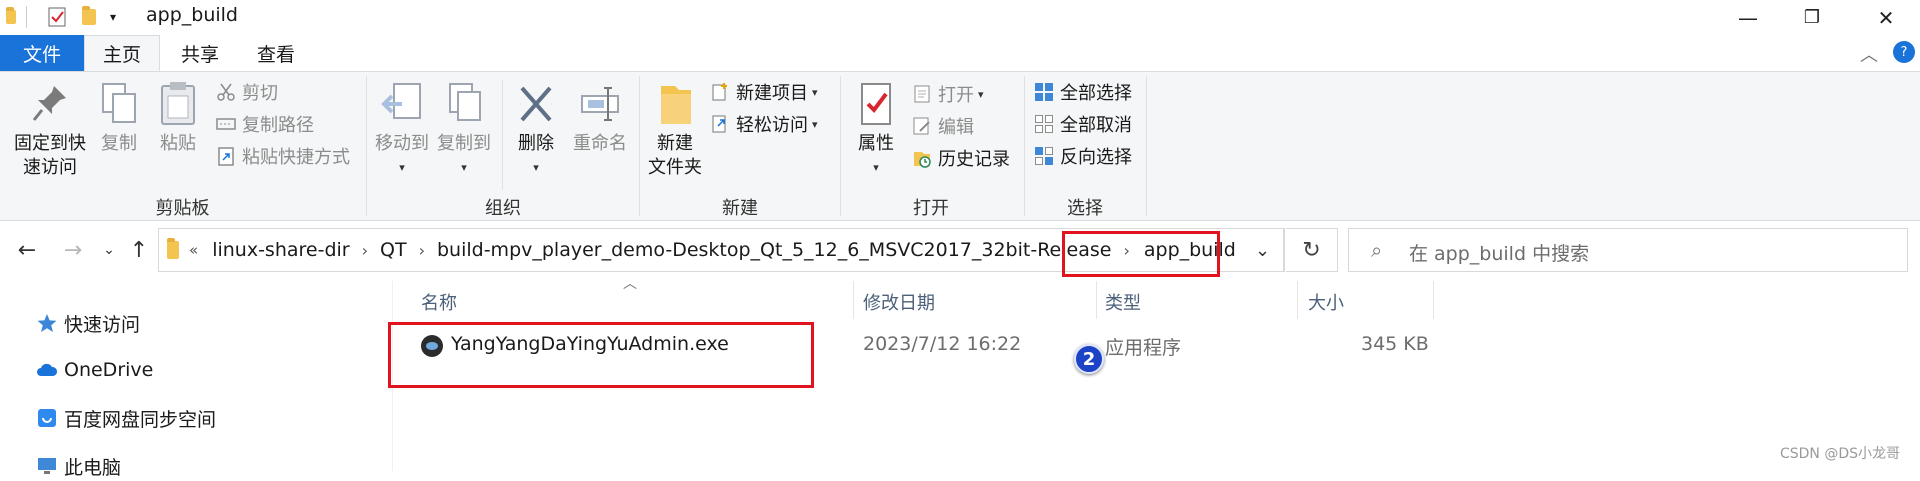 Image resolution: width=1920 pixels, height=481 pixels. What do you see at coordinates (1748, 17) in the screenshot?
I see `minimize-button: —` at bounding box center [1748, 17].